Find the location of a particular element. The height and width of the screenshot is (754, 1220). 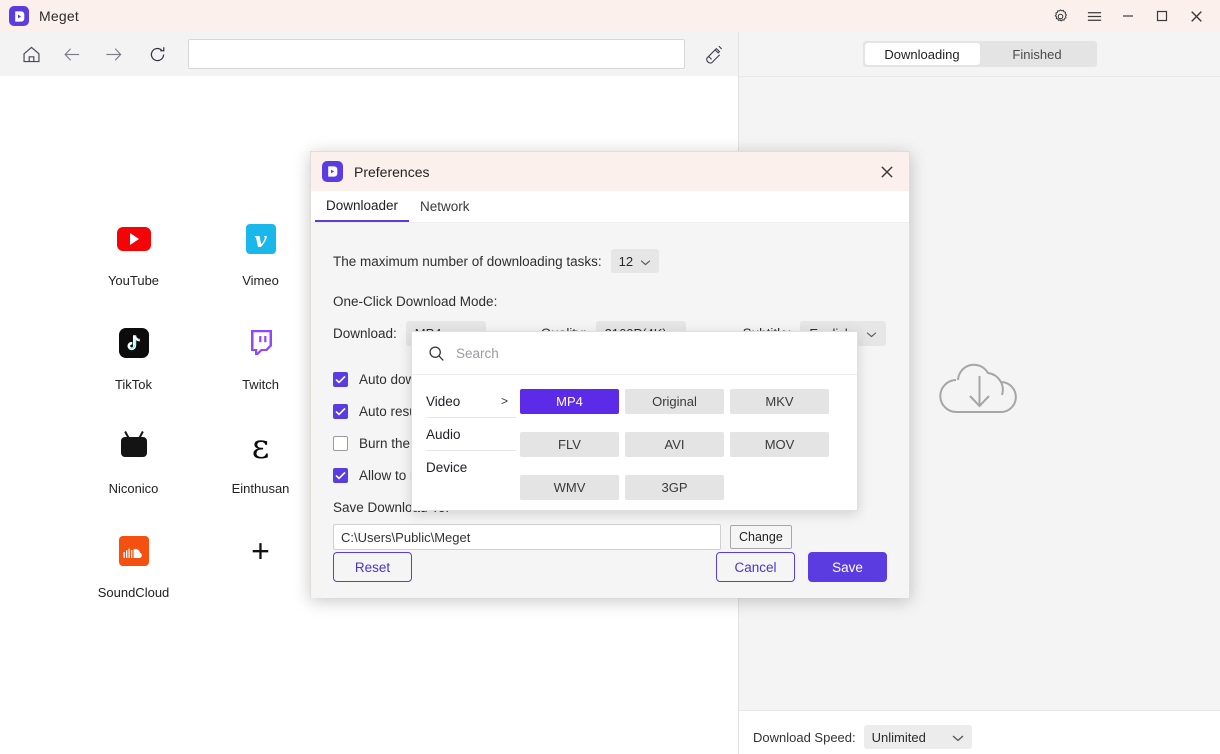

format-cell: MOV is located at coordinates (782, 450).